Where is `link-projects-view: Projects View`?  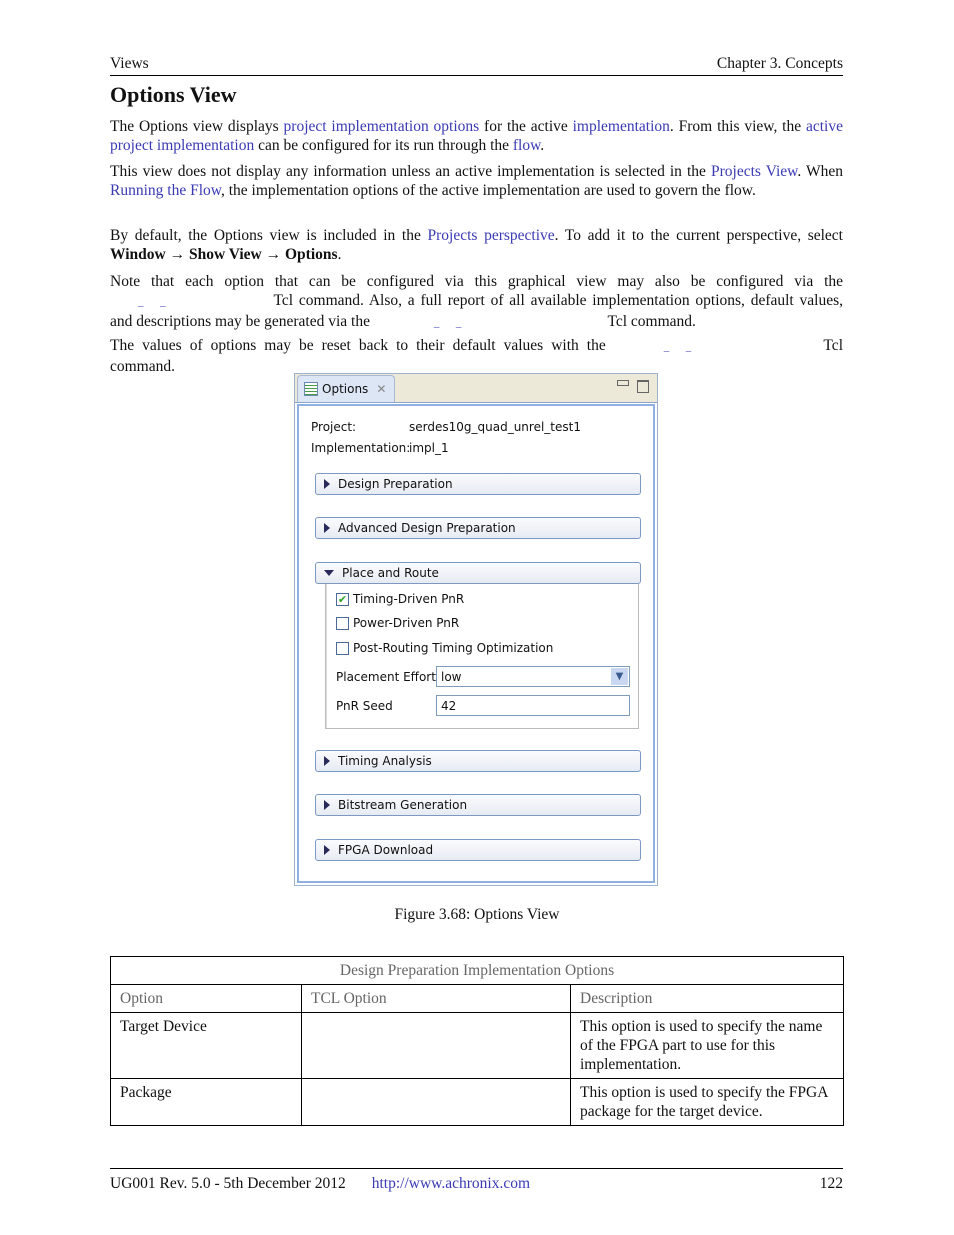
link-projects-view: Projects View is located at coordinates (754, 171).